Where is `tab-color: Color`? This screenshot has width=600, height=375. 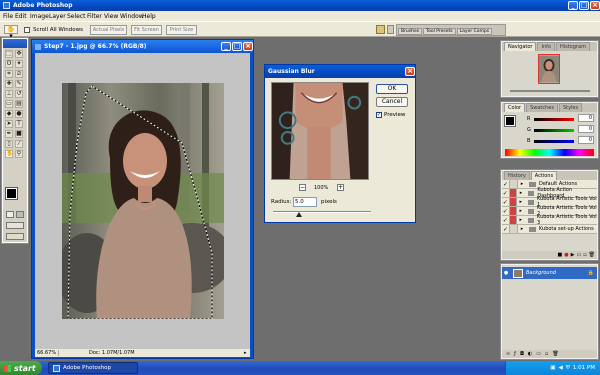
tab-color: Color is located at coordinates (515, 107).